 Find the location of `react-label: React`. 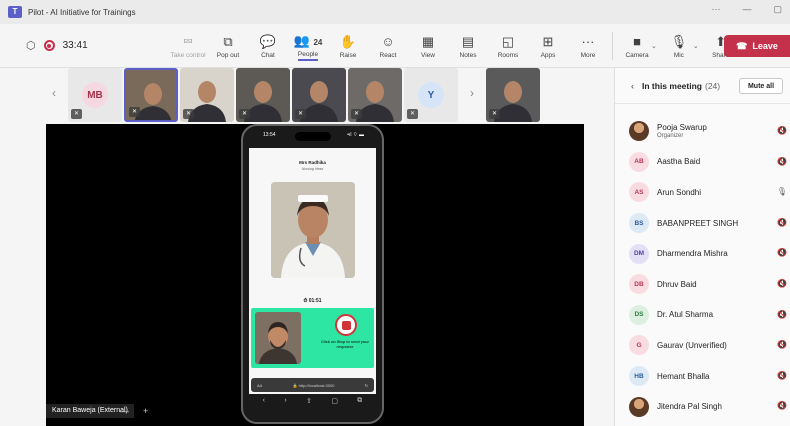

react-label: React is located at coordinates (388, 55).